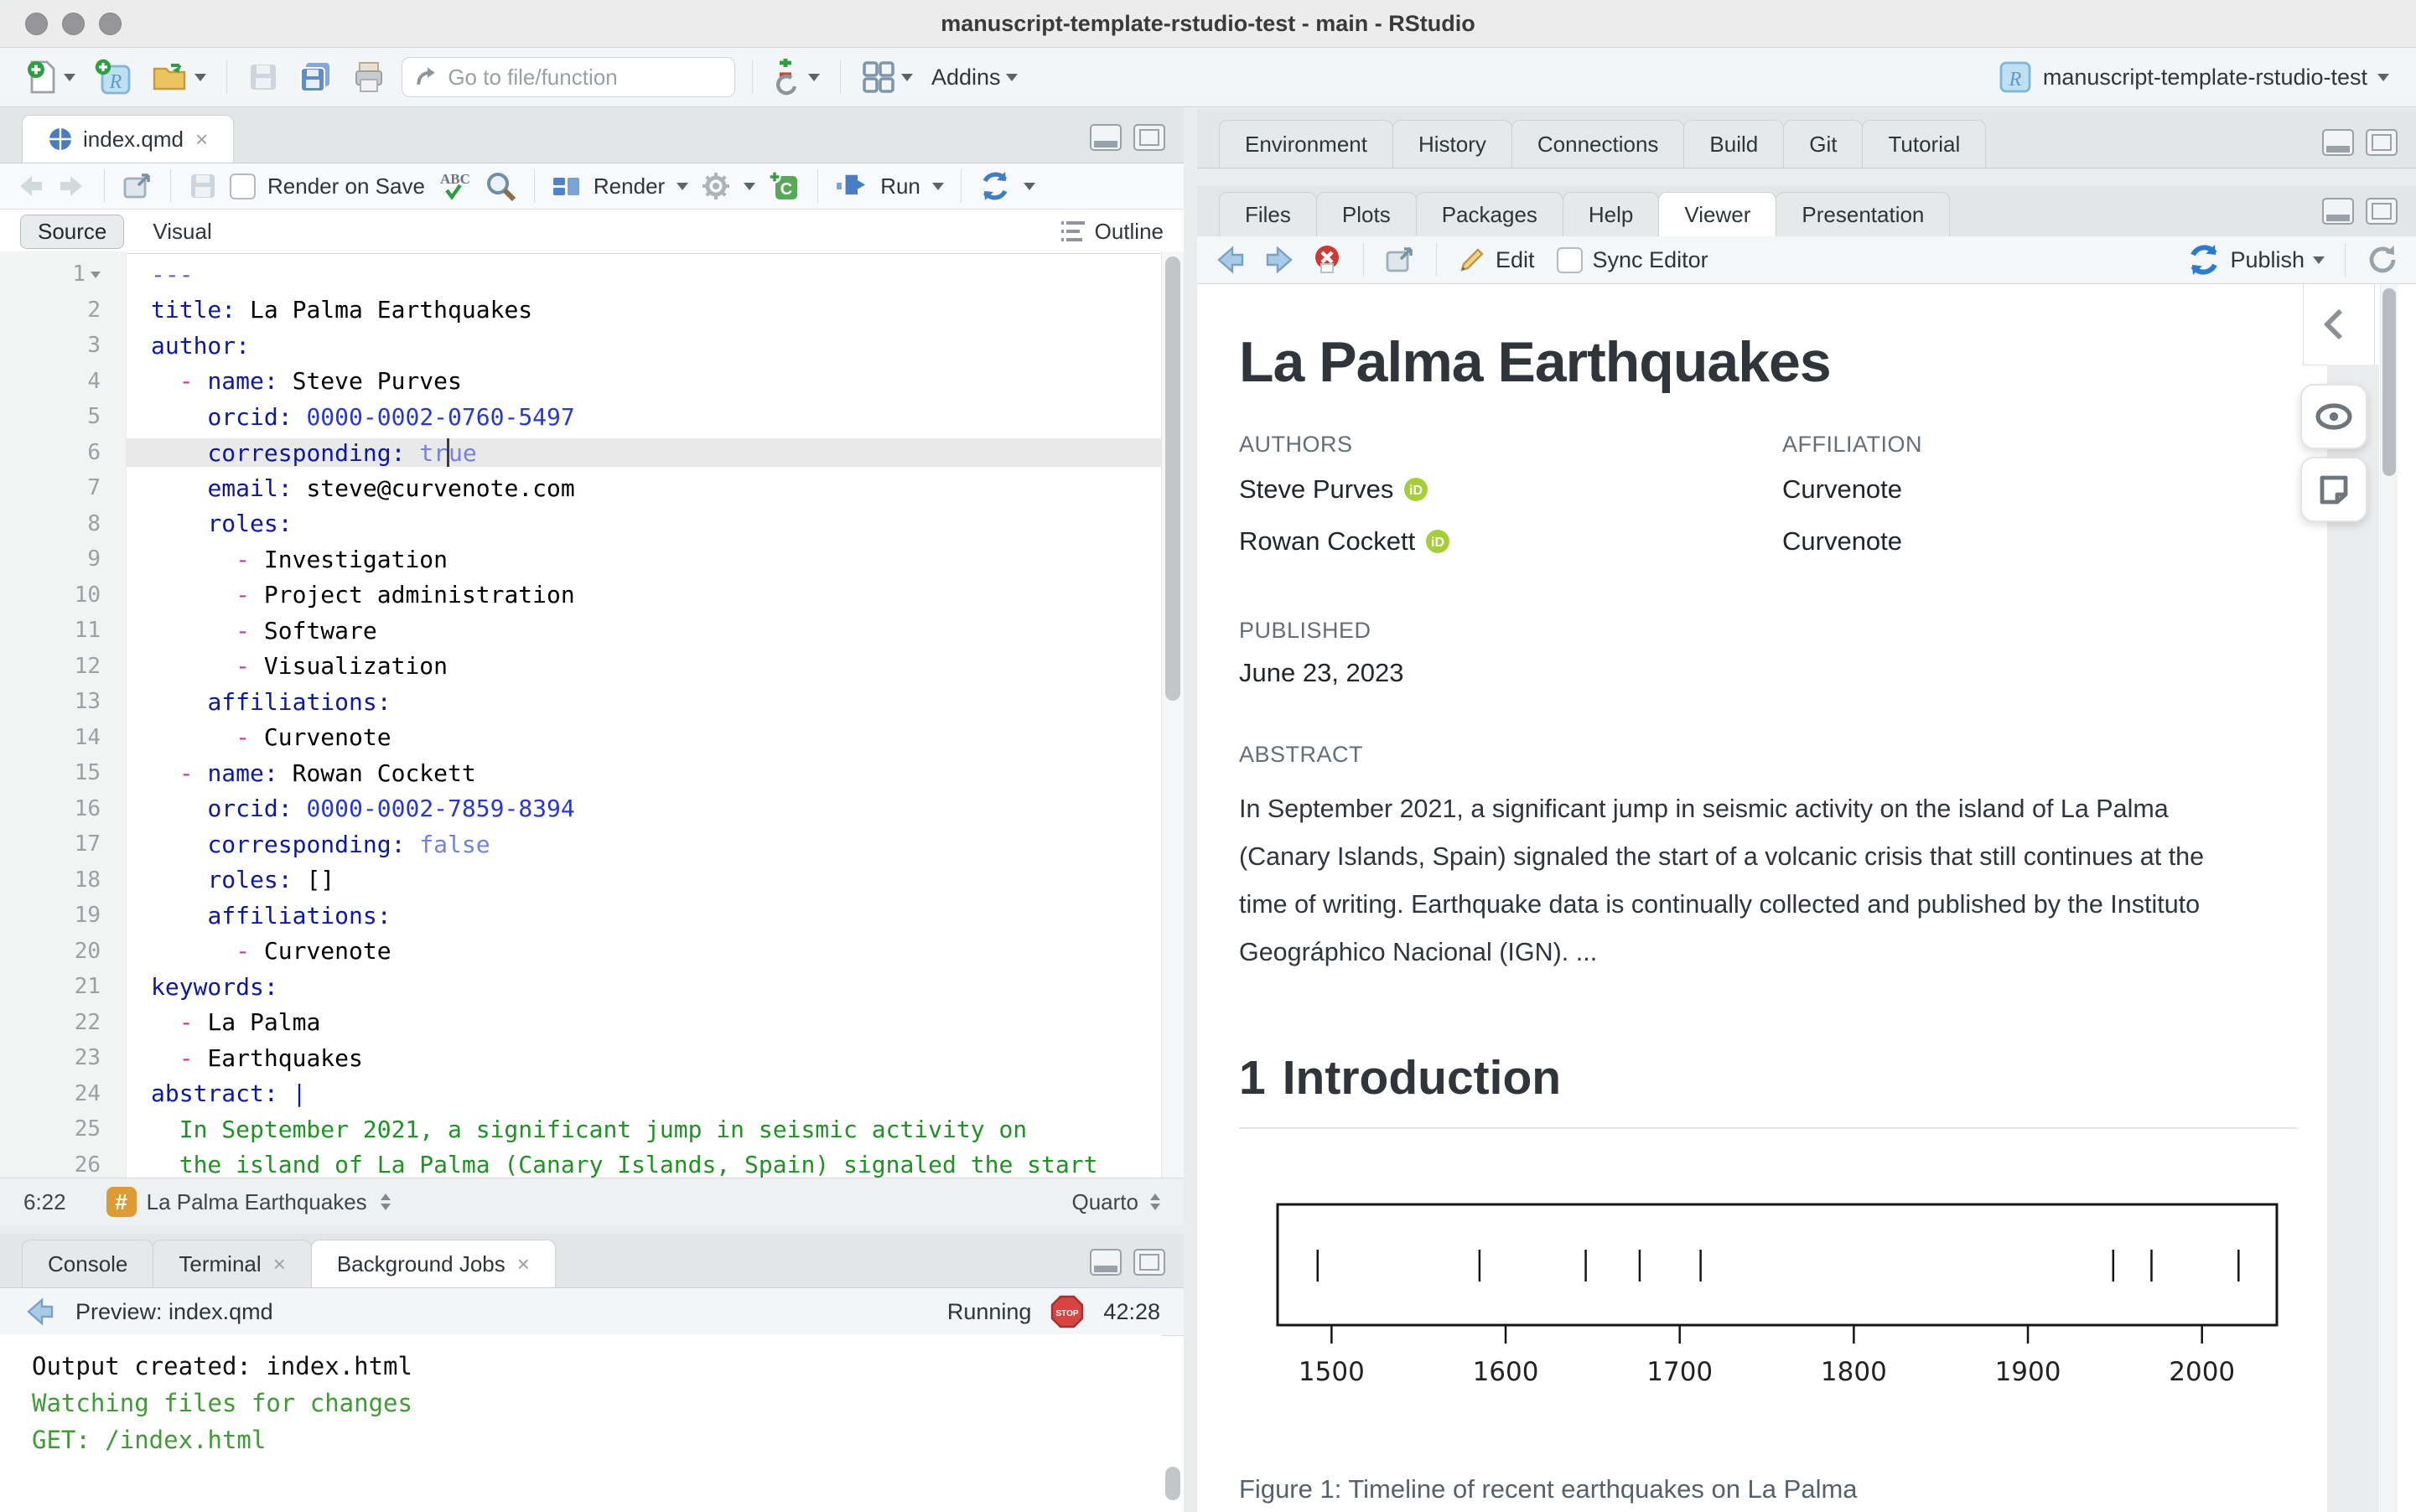 Image resolution: width=2416 pixels, height=1512 pixels. What do you see at coordinates (128, 139) in the screenshot?
I see `tab-index-qmd: index.qmd ×` at bounding box center [128, 139].